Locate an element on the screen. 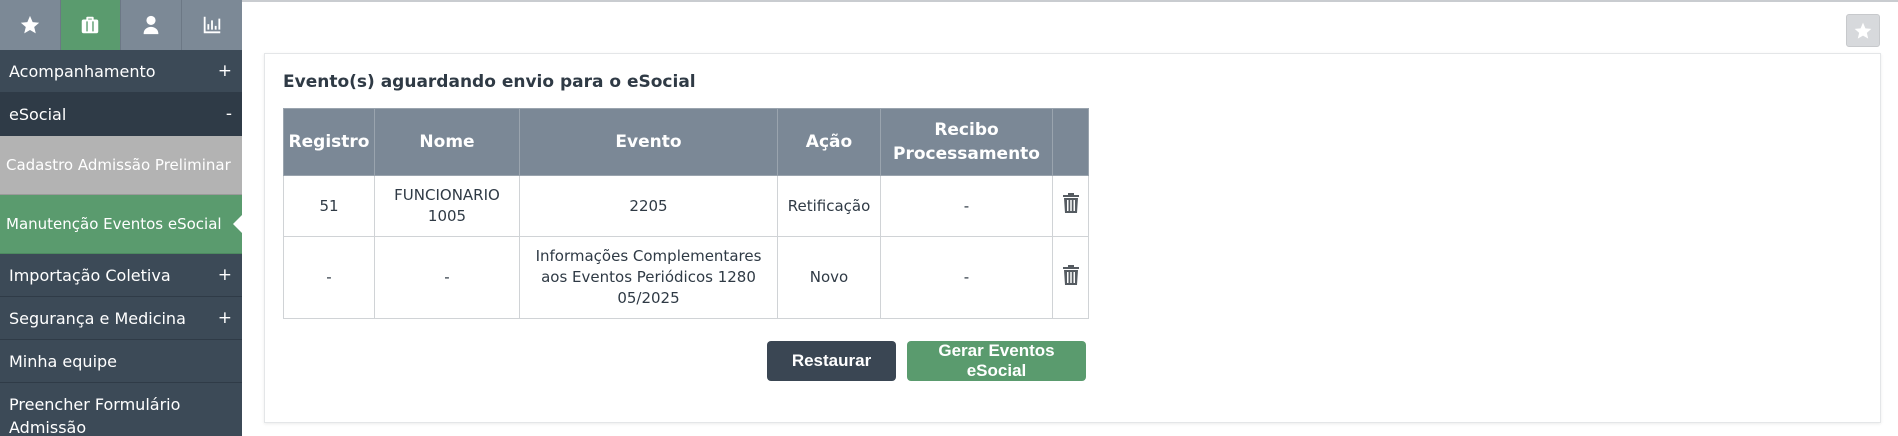 This screenshot has height=436, width=1898. briefcase-icon is located at coordinates (90, 25).